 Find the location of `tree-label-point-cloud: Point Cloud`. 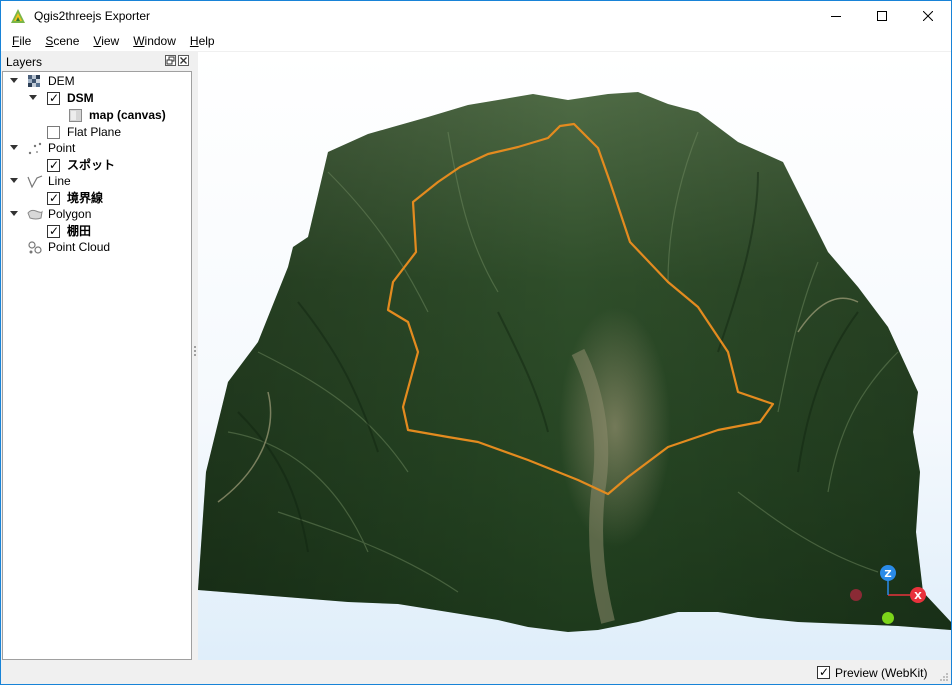

tree-label-point-cloud: Point Cloud is located at coordinates (79, 247).